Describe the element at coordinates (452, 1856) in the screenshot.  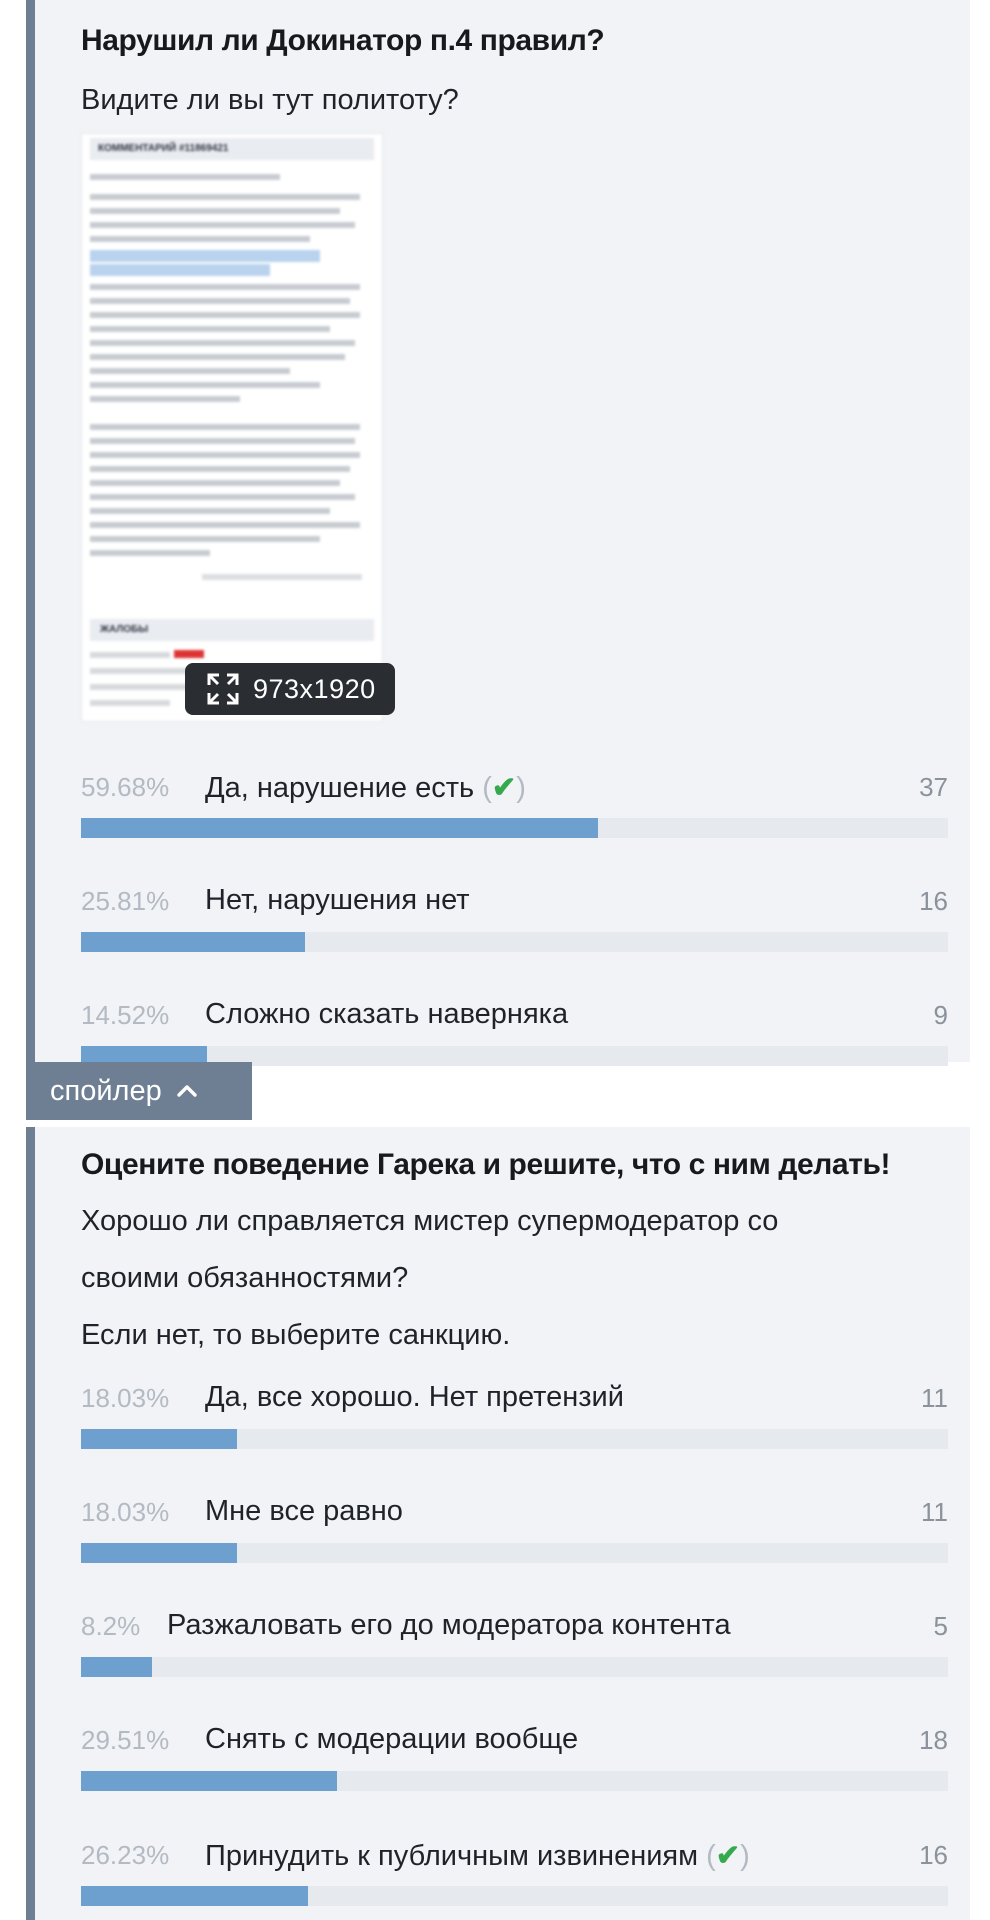
I see `option-label: Принудить к публичным извинениям` at that location.